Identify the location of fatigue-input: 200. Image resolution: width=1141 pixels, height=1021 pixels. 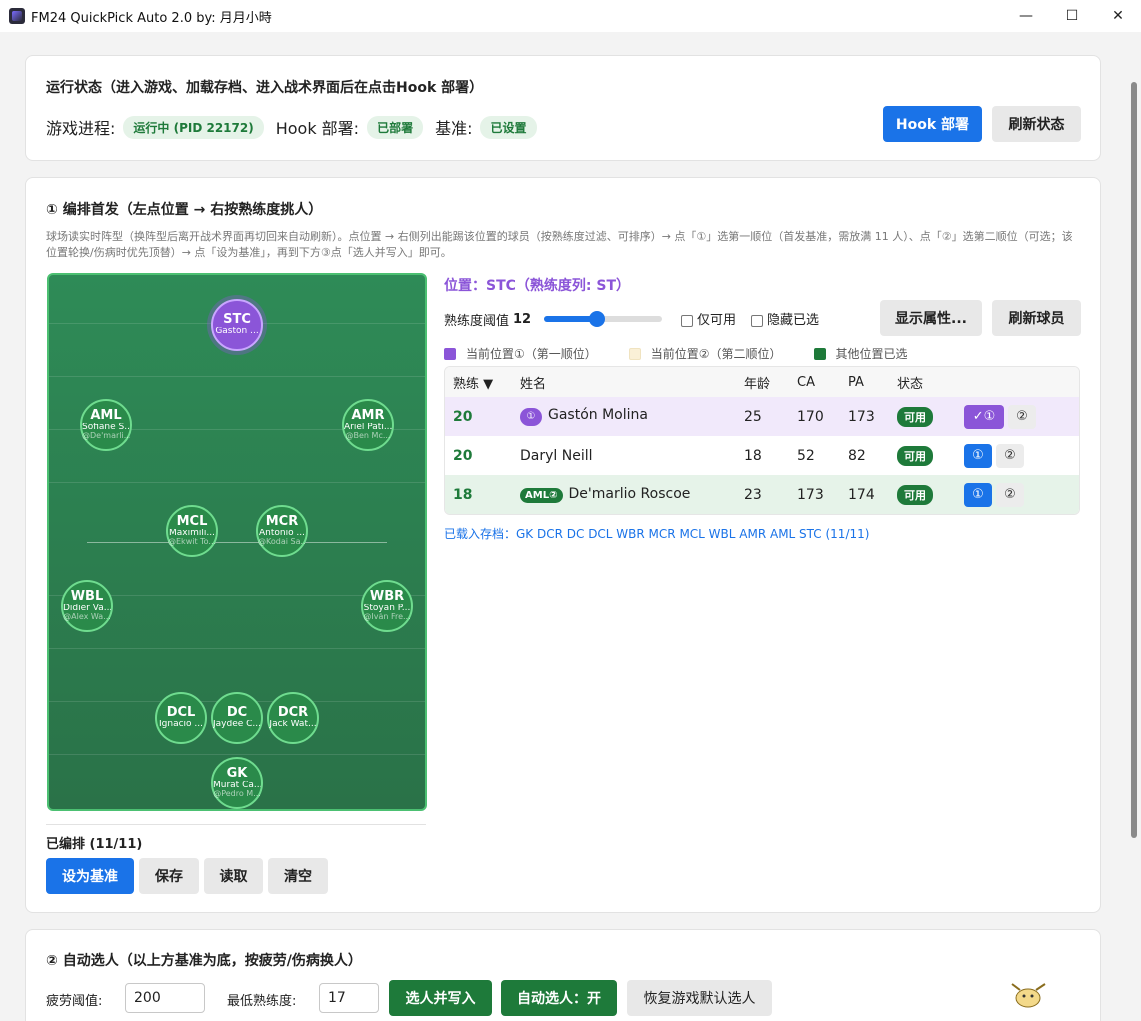
(165, 998).